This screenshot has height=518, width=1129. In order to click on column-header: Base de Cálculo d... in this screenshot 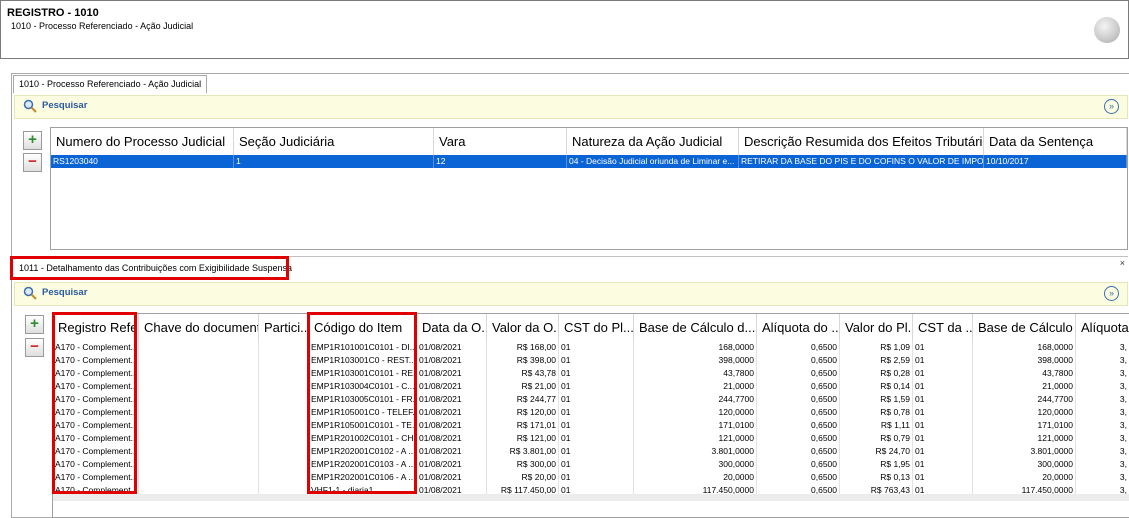, I will do `click(695, 327)`.